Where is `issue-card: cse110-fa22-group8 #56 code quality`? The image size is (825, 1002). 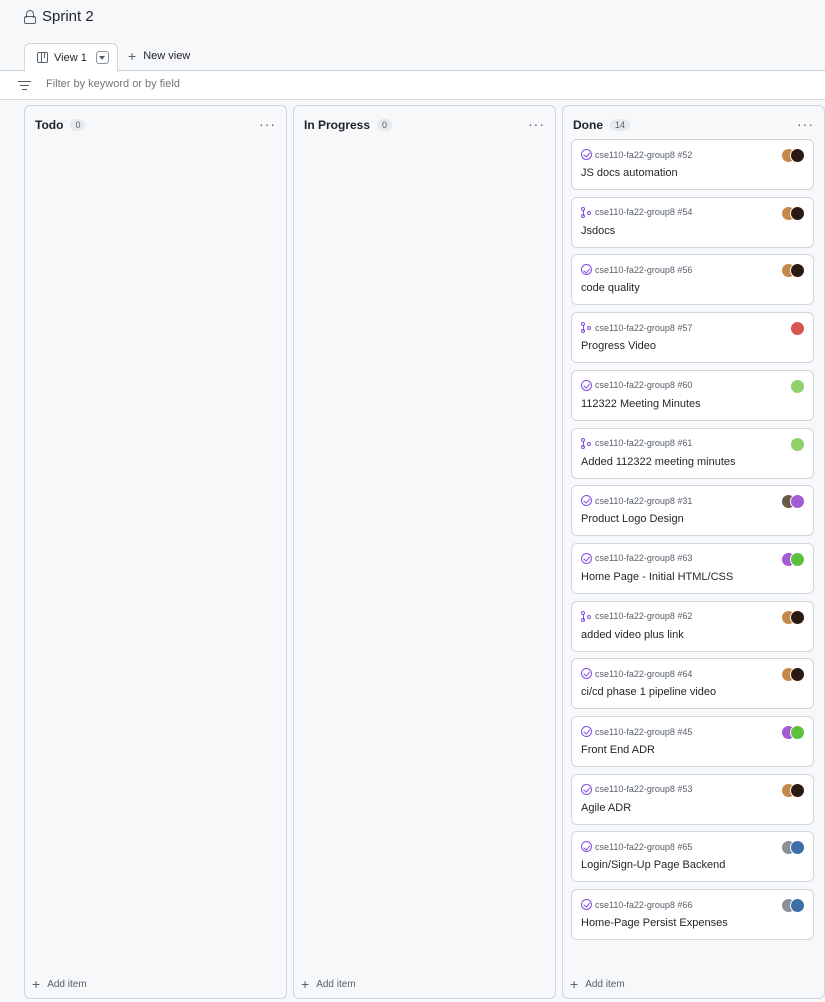
issue-card: cse110-fa22-group8 #56 code quality is located at coordinates (692, 280).